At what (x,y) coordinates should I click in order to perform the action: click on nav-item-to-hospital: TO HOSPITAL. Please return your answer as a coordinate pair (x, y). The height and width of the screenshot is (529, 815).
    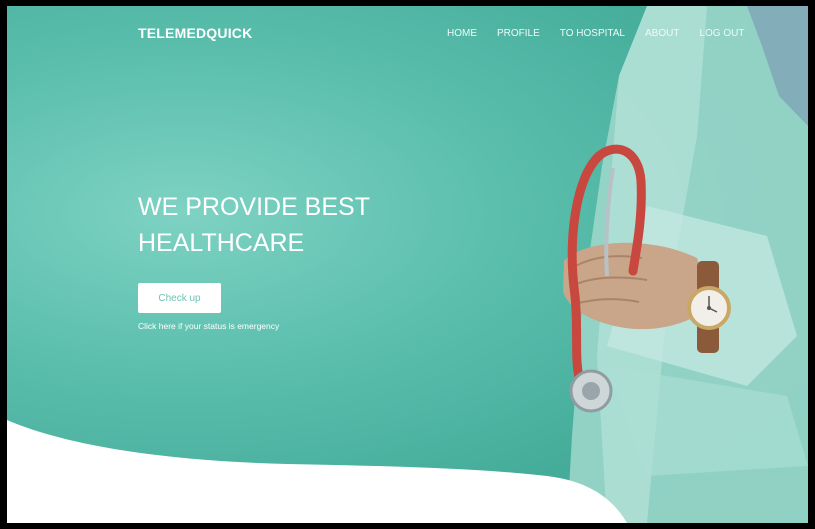
    Looking at the image, I should click on (592, 33).